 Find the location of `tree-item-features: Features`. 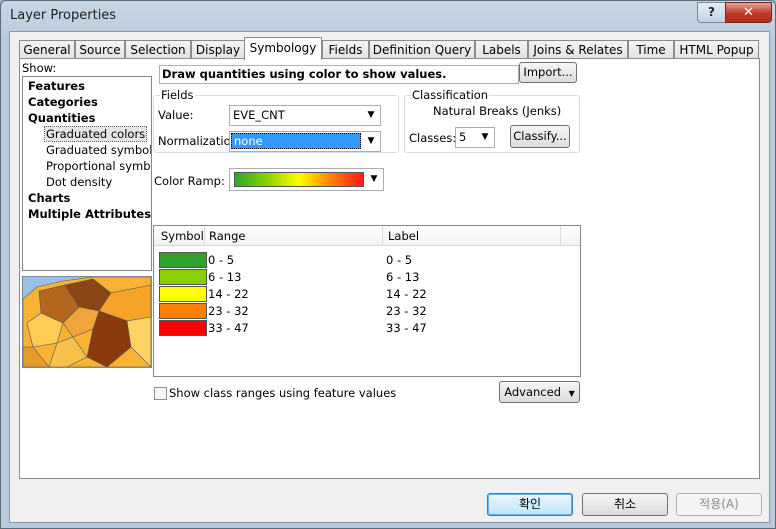

tree-item-features: Features is located at coordinates (56, 86).